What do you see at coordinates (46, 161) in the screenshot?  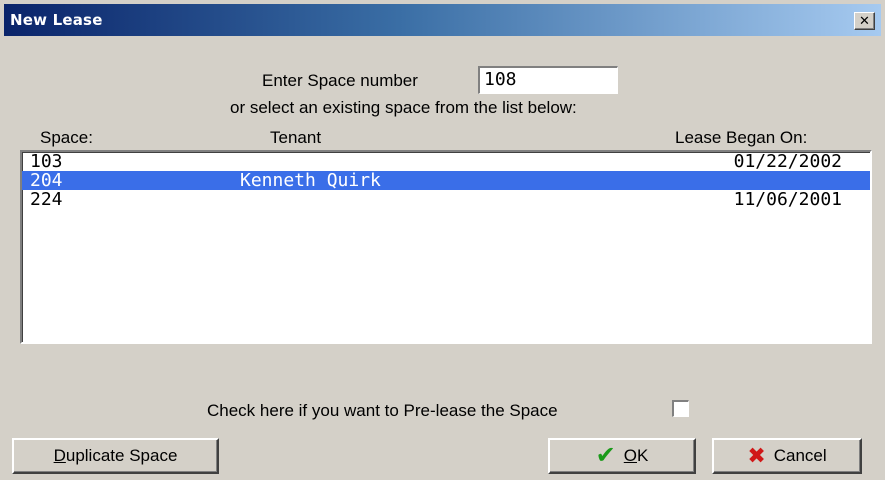 I see `space-cell: 103` at bounding box center [46, 161].